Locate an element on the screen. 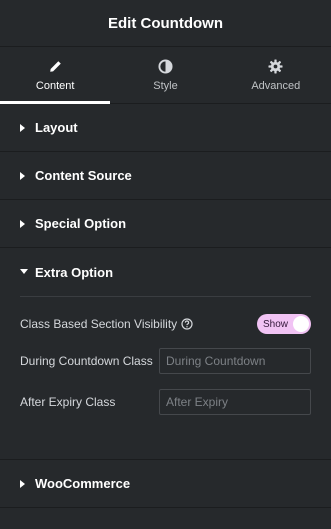 Image resolution: width=331 pixels, height=529 pixels. toggle-knob is located at coordinates (301, 324).